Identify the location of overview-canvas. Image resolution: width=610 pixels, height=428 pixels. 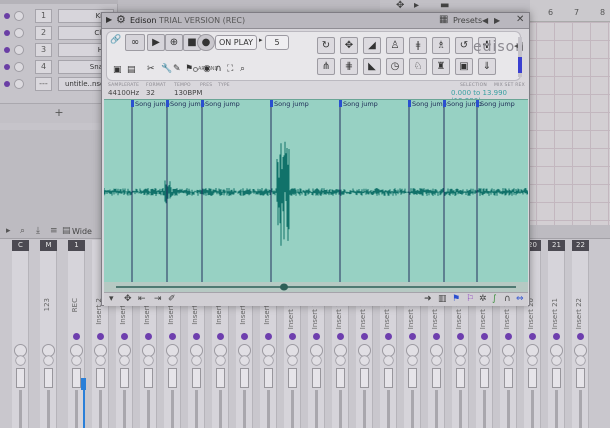
(316, 287).